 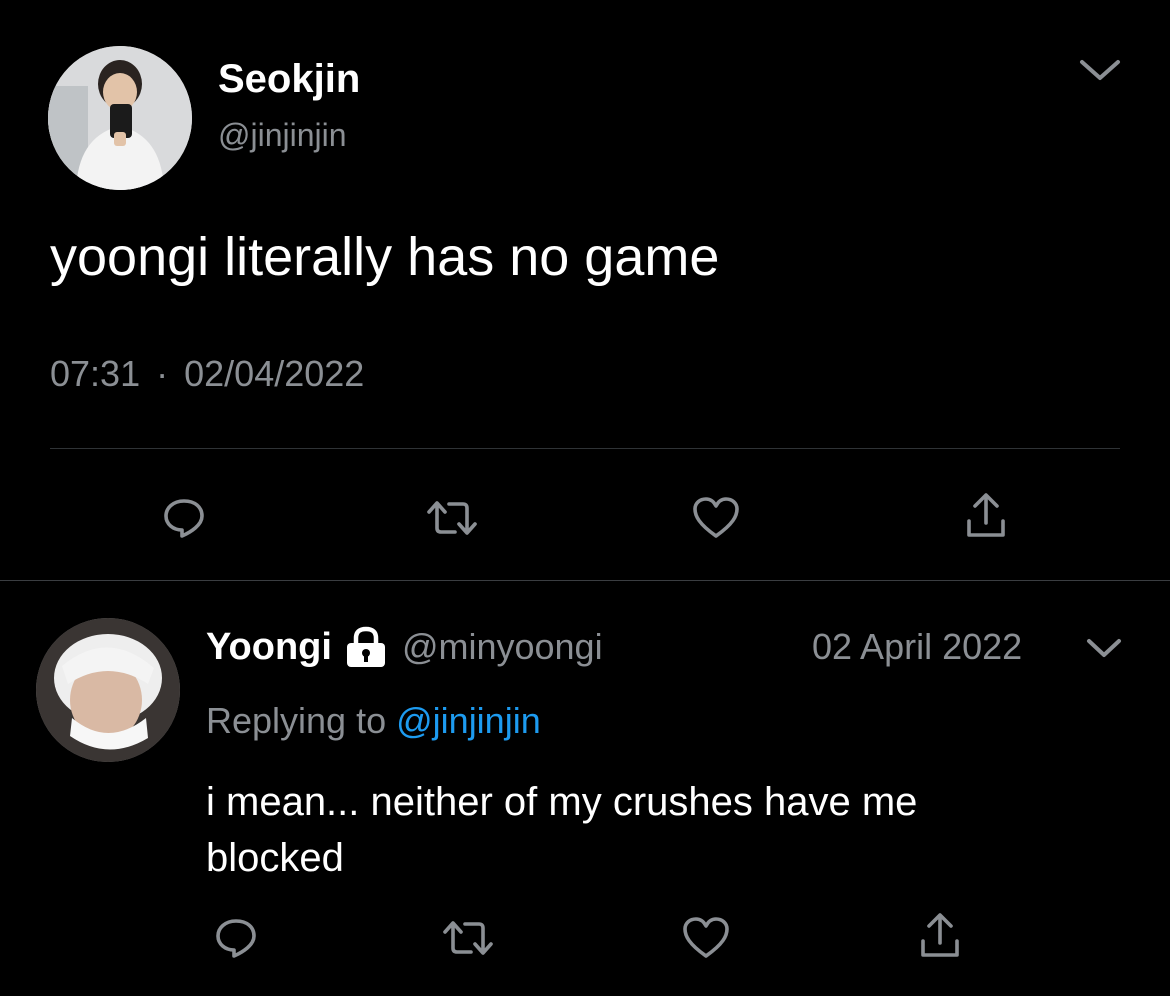 I want to click on reply-date: 02 April 2022, so click(x=917, y=646).